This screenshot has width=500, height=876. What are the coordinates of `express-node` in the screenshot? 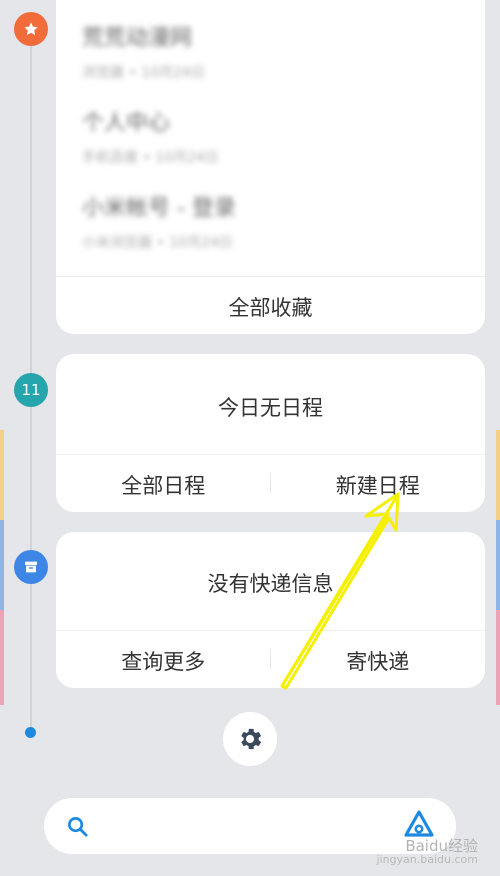 It's located at (31, 567).